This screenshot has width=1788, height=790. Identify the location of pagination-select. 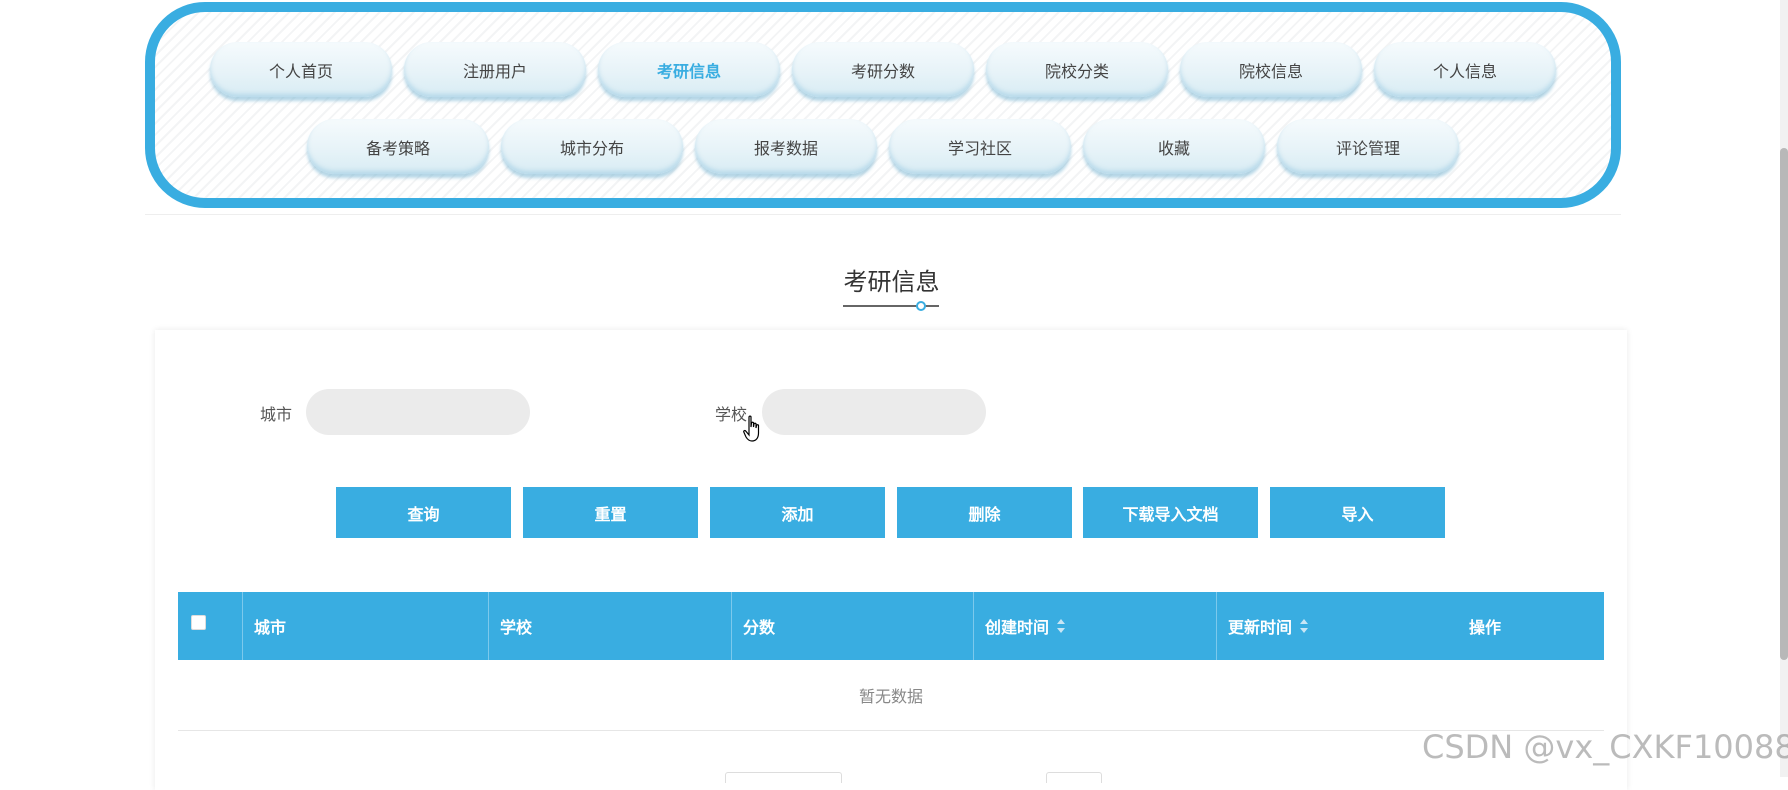
(783, 777).